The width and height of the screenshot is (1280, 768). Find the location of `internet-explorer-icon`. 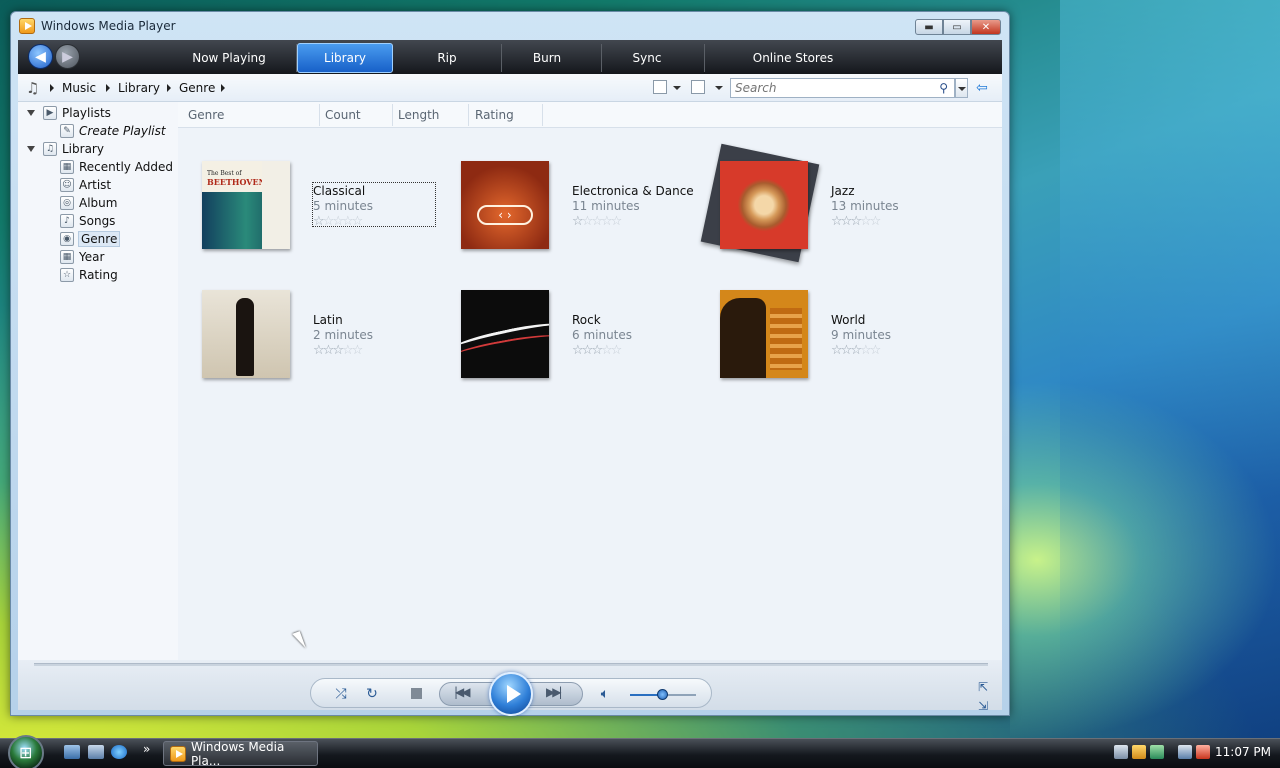

internet-explorer-icon is located at coordinates (119, 752).